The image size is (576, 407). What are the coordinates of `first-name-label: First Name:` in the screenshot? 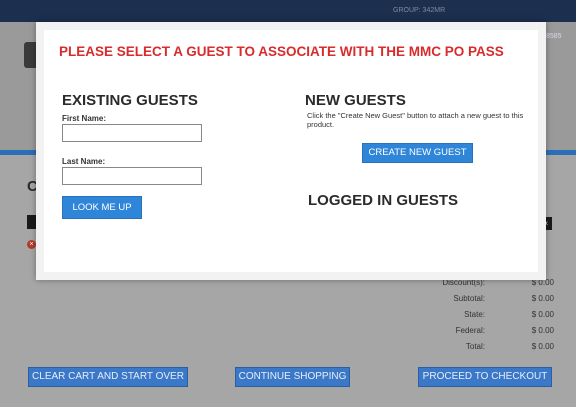 It's located at (84, 118).